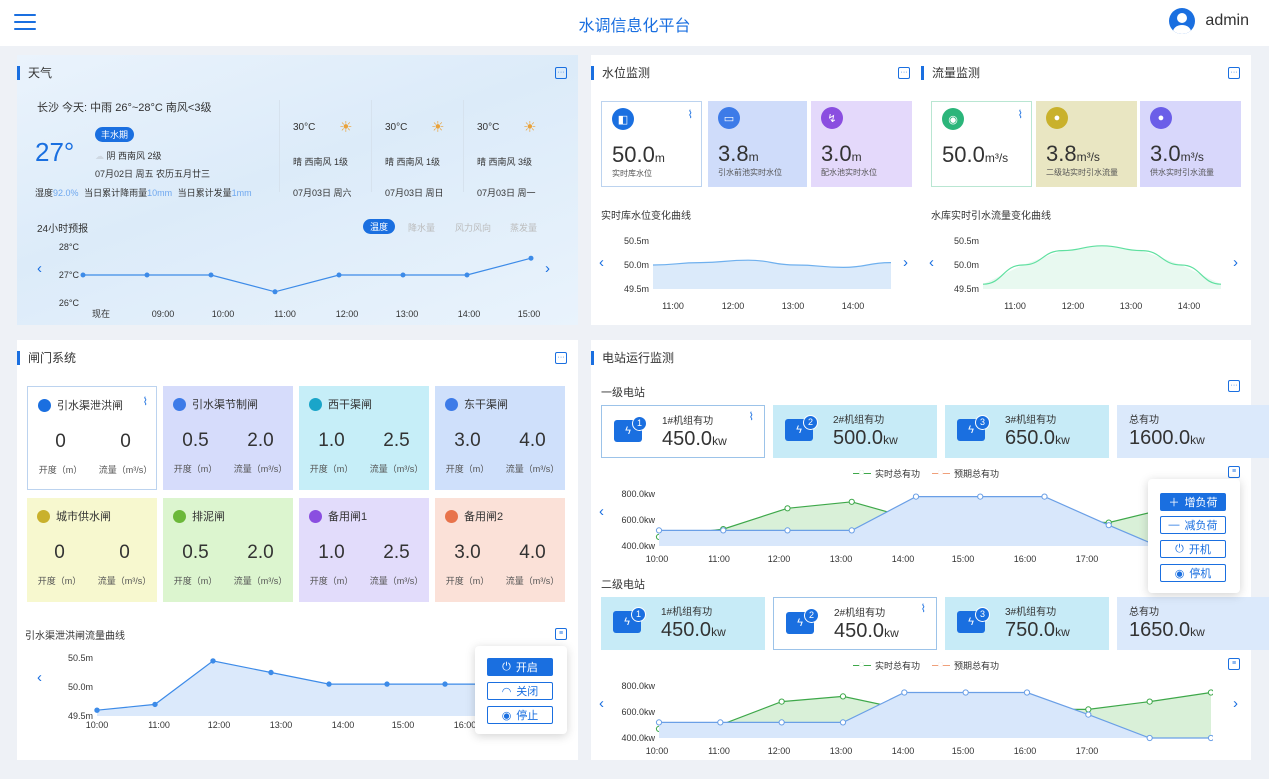 The image size is (1269, 779). Describe the element at coordinates (1193, 502) in the screenshot. I see `increase-load-button: ＋ 增负荷` at that location.